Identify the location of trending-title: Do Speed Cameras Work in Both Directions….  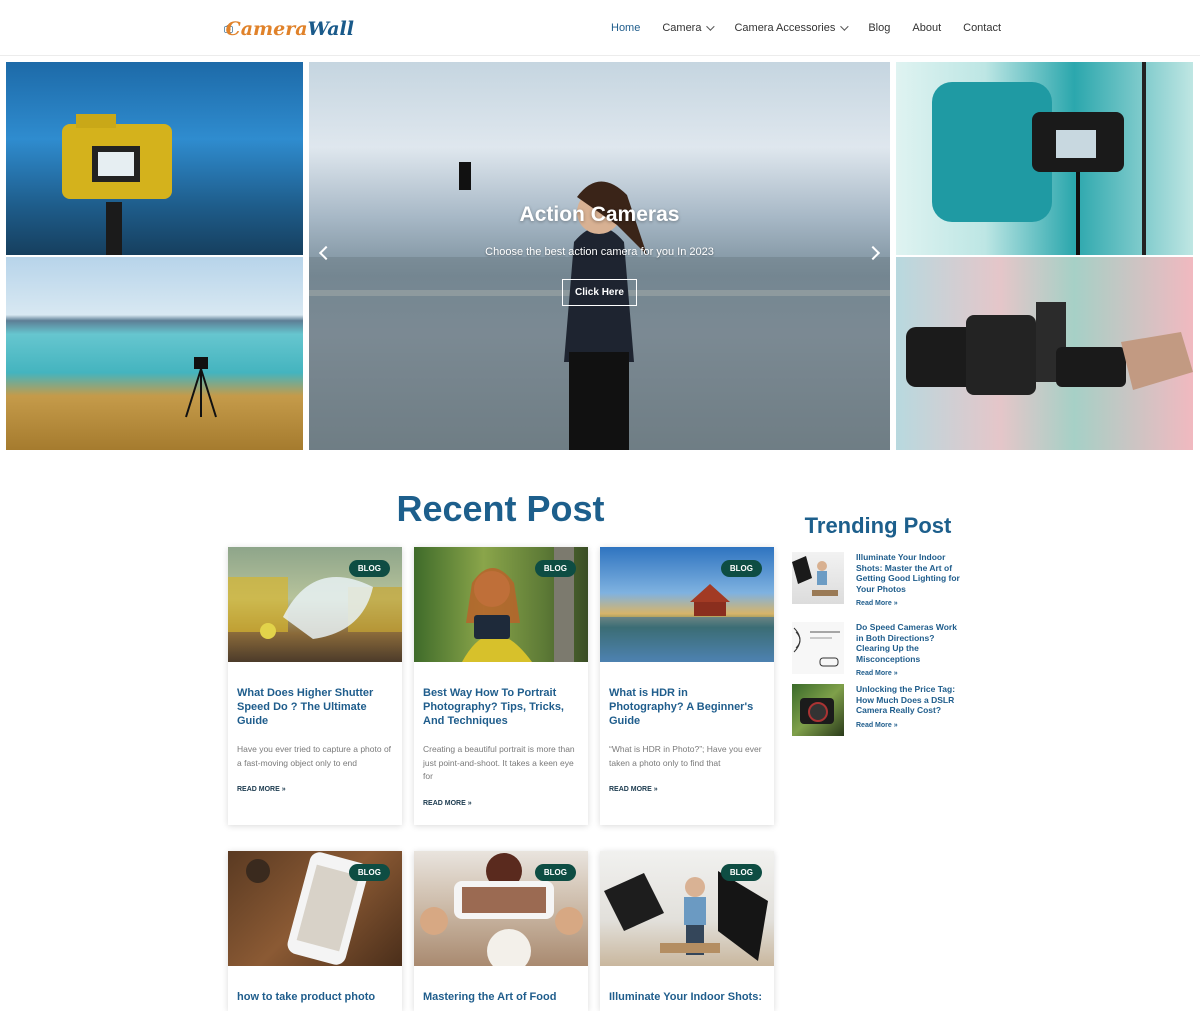
(910, 643).